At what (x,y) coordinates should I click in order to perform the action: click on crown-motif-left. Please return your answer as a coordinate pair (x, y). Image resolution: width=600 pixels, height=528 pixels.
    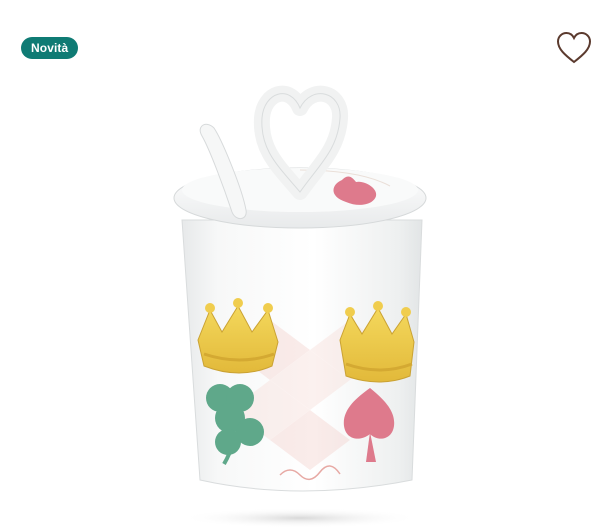
    Looking at the image, I should click on (238, 336).